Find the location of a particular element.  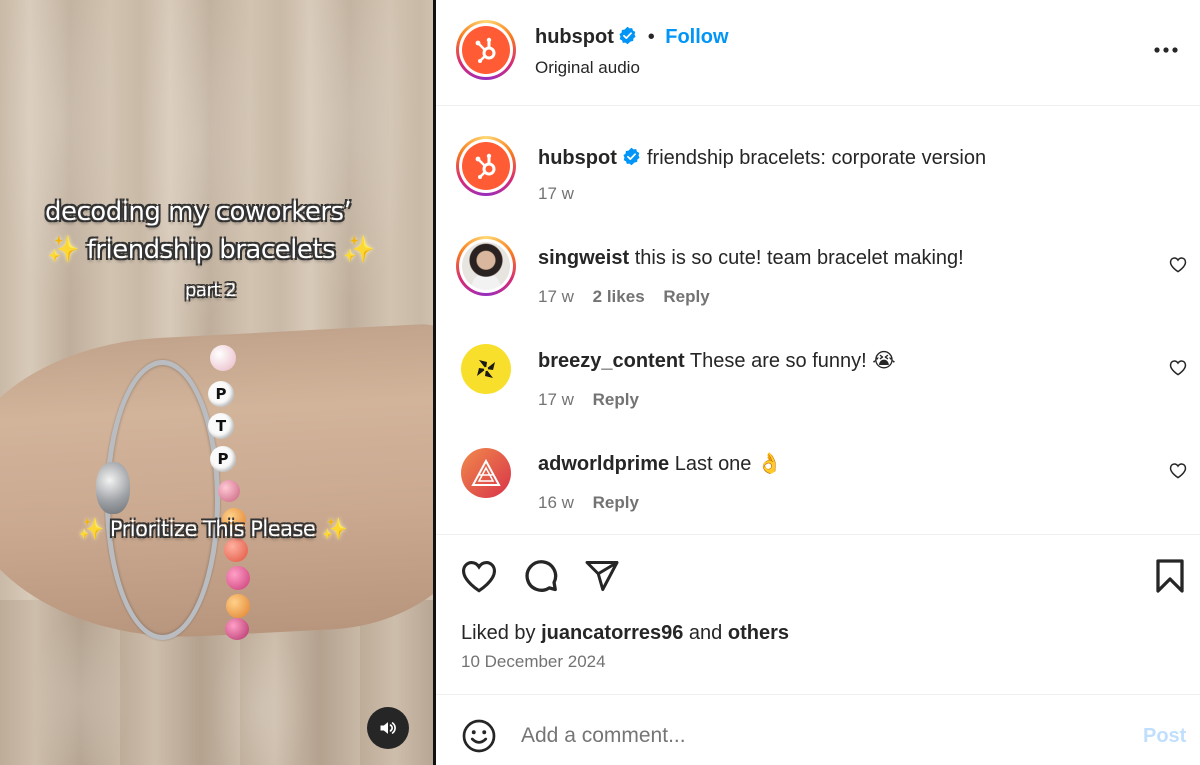

user-photo is located at coordinates (486, 266).